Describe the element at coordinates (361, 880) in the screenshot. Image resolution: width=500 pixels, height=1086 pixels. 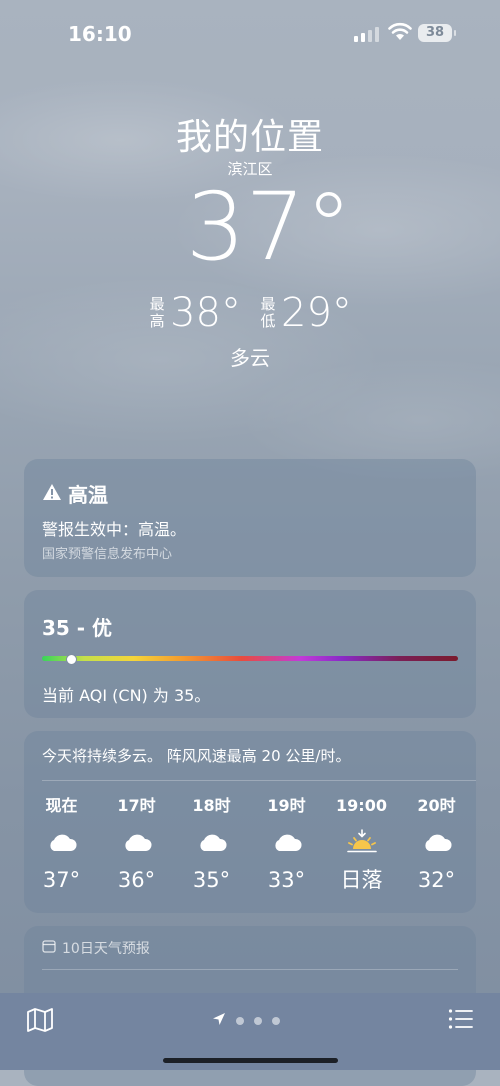
I see `hour-temp: 日落` at that location.